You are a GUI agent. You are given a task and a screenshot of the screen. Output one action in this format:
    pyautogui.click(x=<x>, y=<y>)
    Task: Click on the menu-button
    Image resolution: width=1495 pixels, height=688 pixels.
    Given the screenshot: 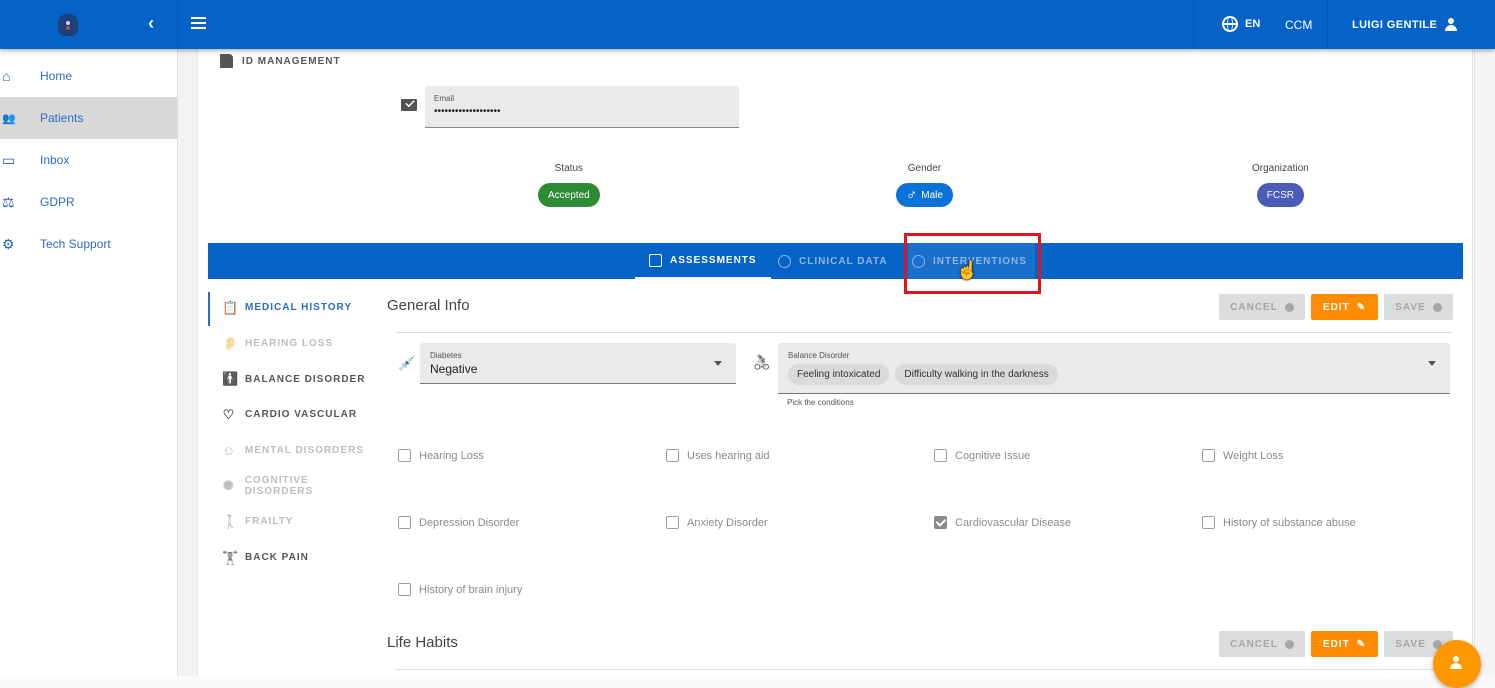 What is the action you would take?
    pyautogui.click(x=198, y=23)
    